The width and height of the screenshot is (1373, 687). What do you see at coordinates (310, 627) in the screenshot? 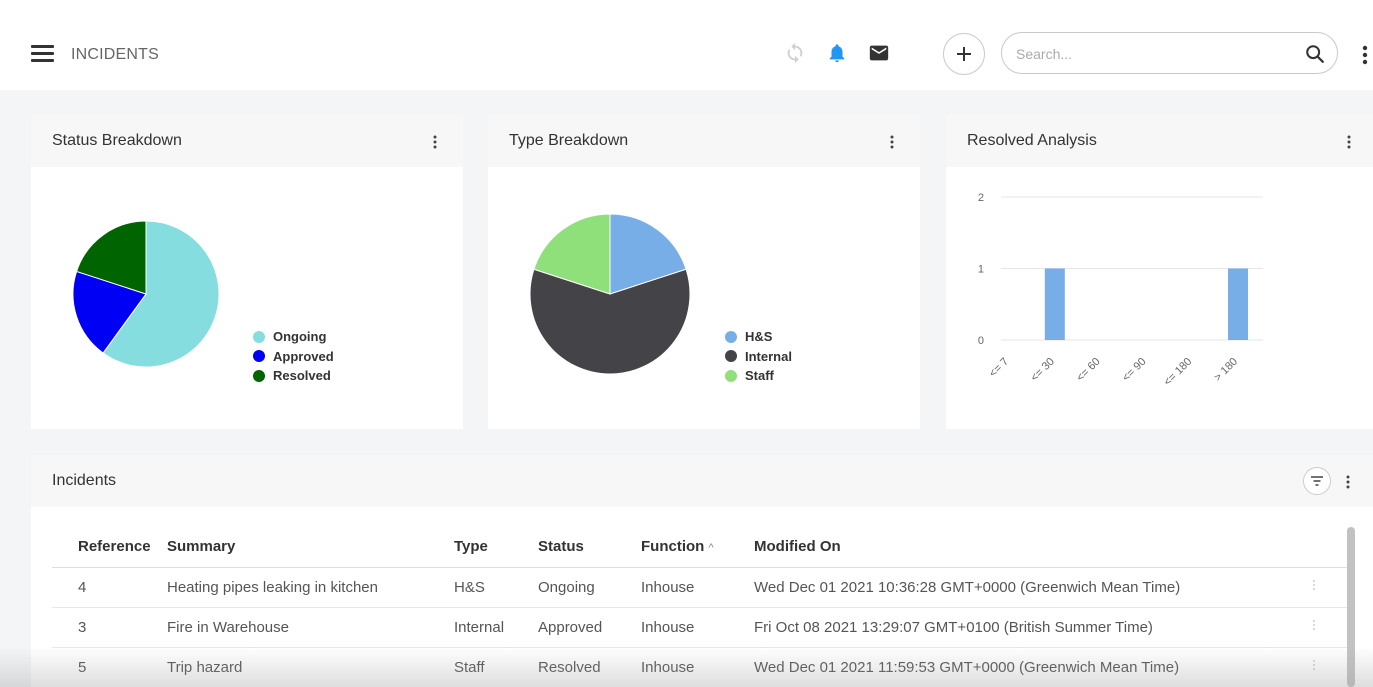
I see `cell-summary: Fire in Warehouse` at bounding box center [310, 627].